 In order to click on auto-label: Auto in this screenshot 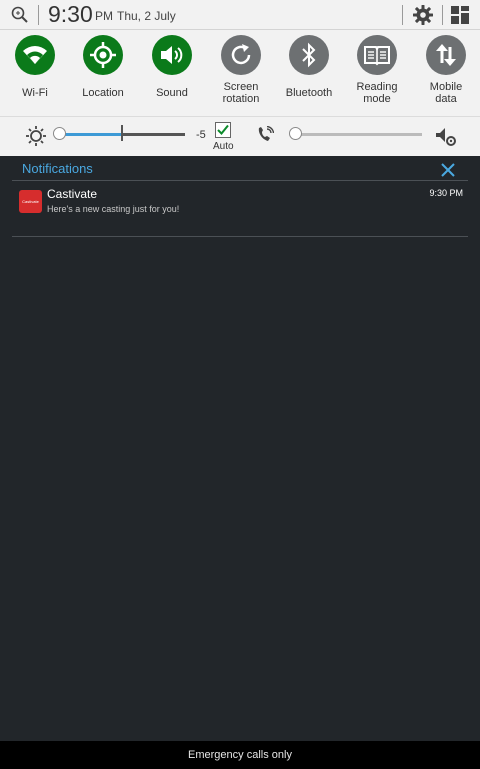, I will do `click(223, 146)`.